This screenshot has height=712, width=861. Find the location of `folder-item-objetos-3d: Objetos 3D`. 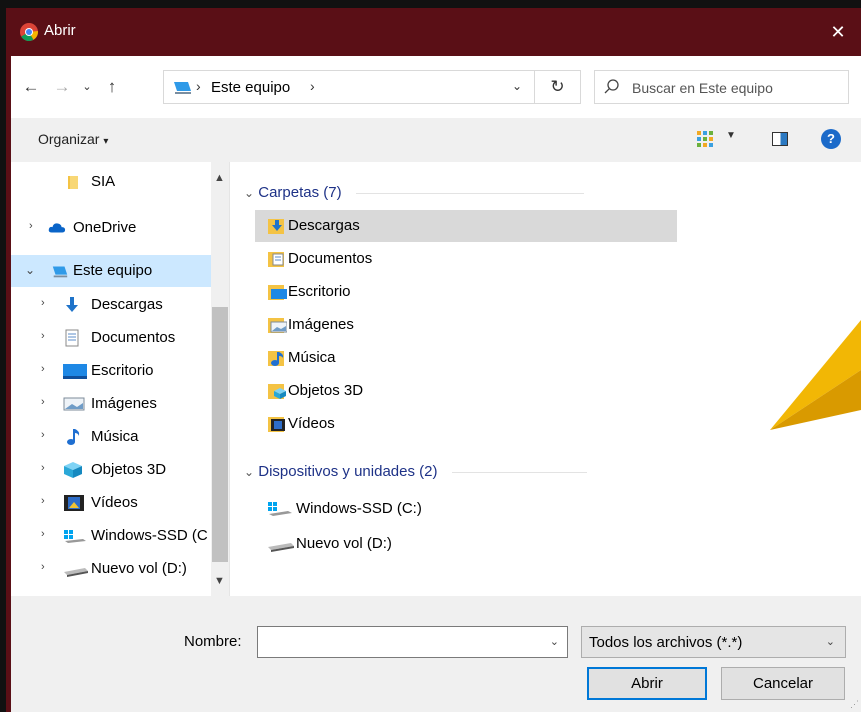

folder-item-objetos-3d: Objetos 3D is located at coordinates (466, 391).